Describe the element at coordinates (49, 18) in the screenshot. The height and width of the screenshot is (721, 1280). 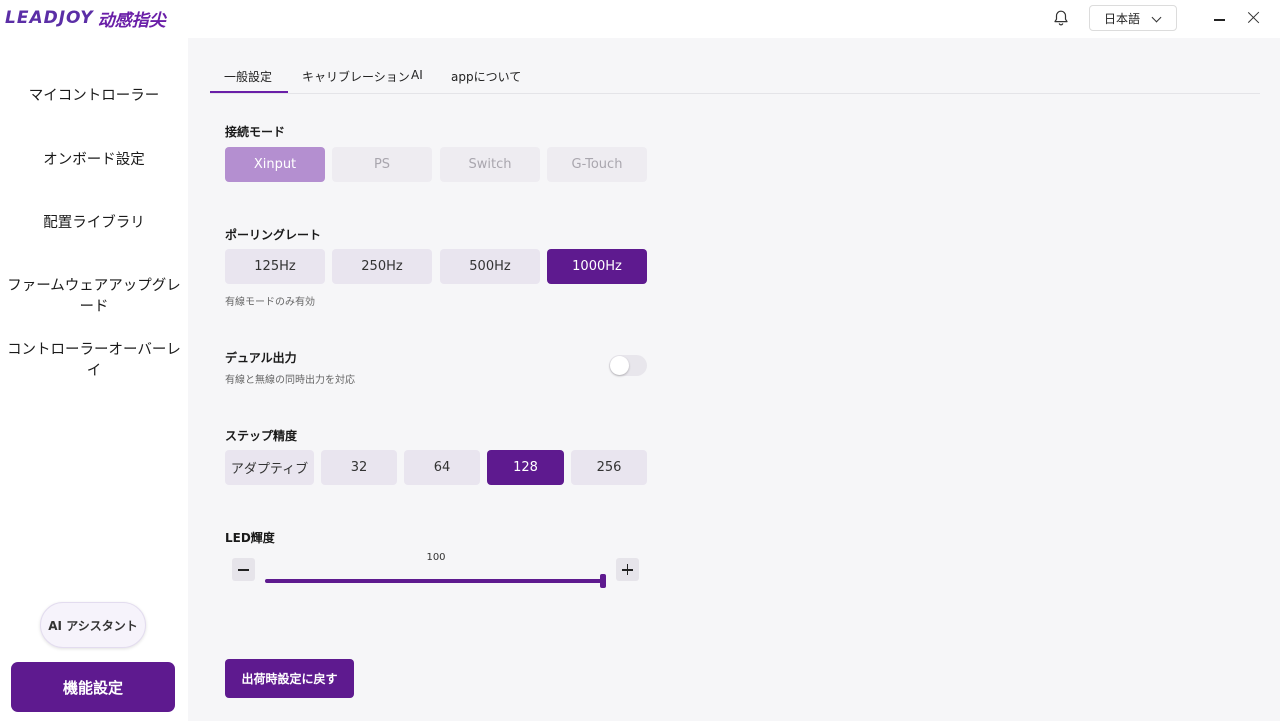
I see `logo-text: LEADJOY` at that location.